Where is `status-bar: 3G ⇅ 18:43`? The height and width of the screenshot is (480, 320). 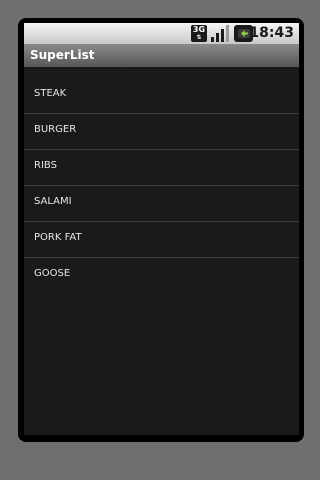
status-bar: 3G ⇅ 18:43 is located at coordinates (161, 33).